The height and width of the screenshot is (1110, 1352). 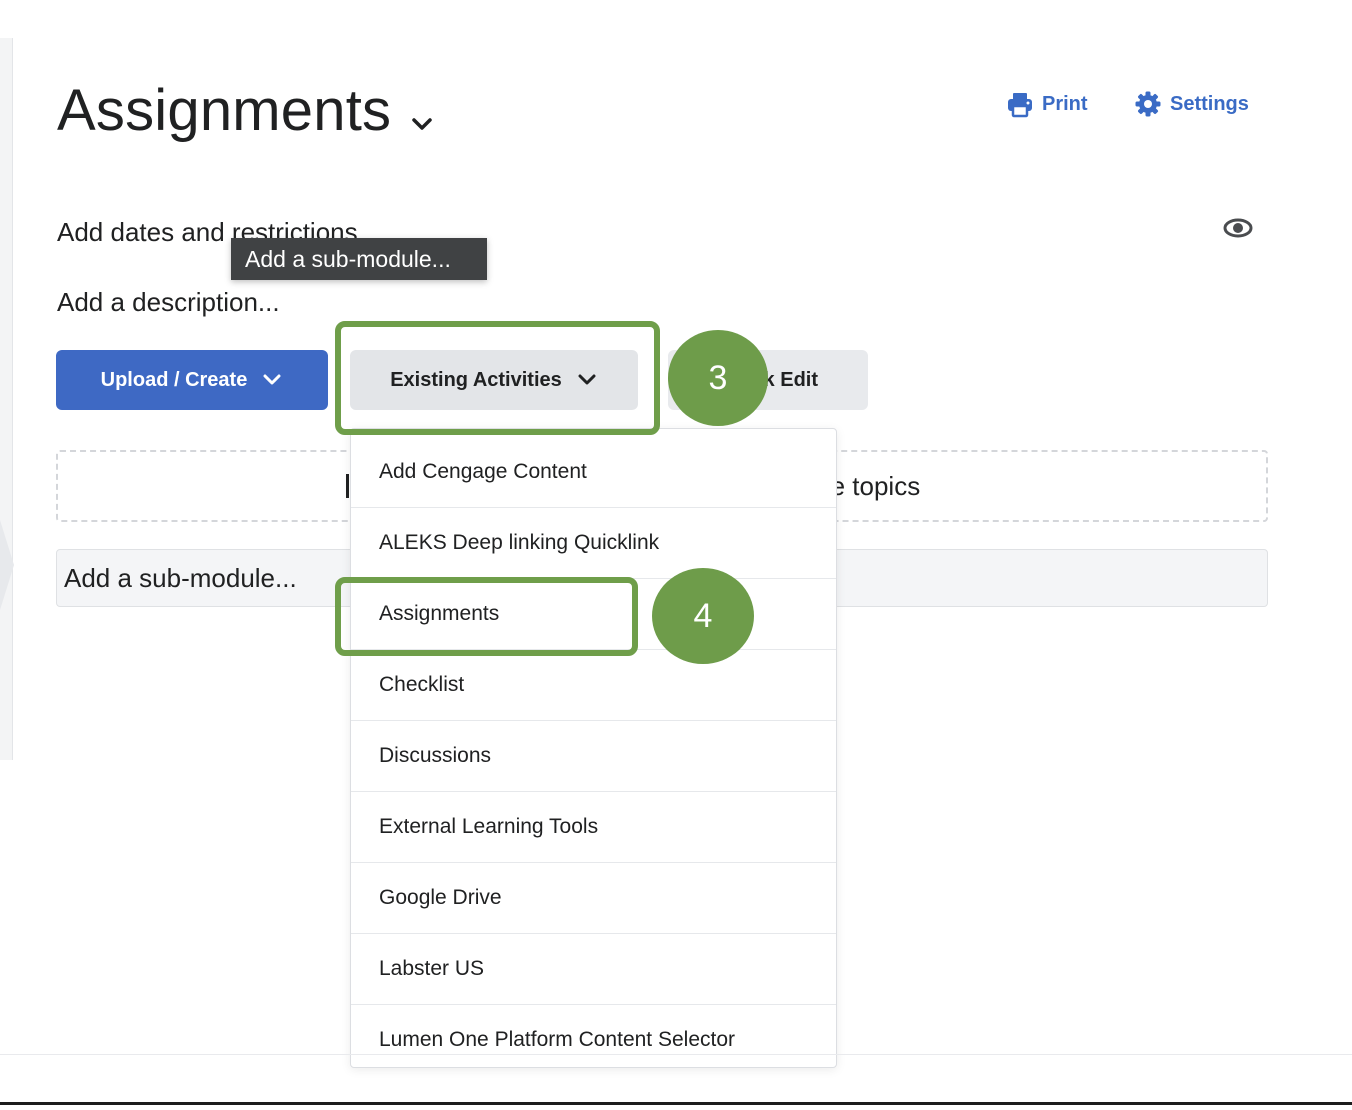 What do you see at coordinates (593, 756) in the screenshot?
I see `menu-item-discussions: Discussions` at bounding box center [593, 756].